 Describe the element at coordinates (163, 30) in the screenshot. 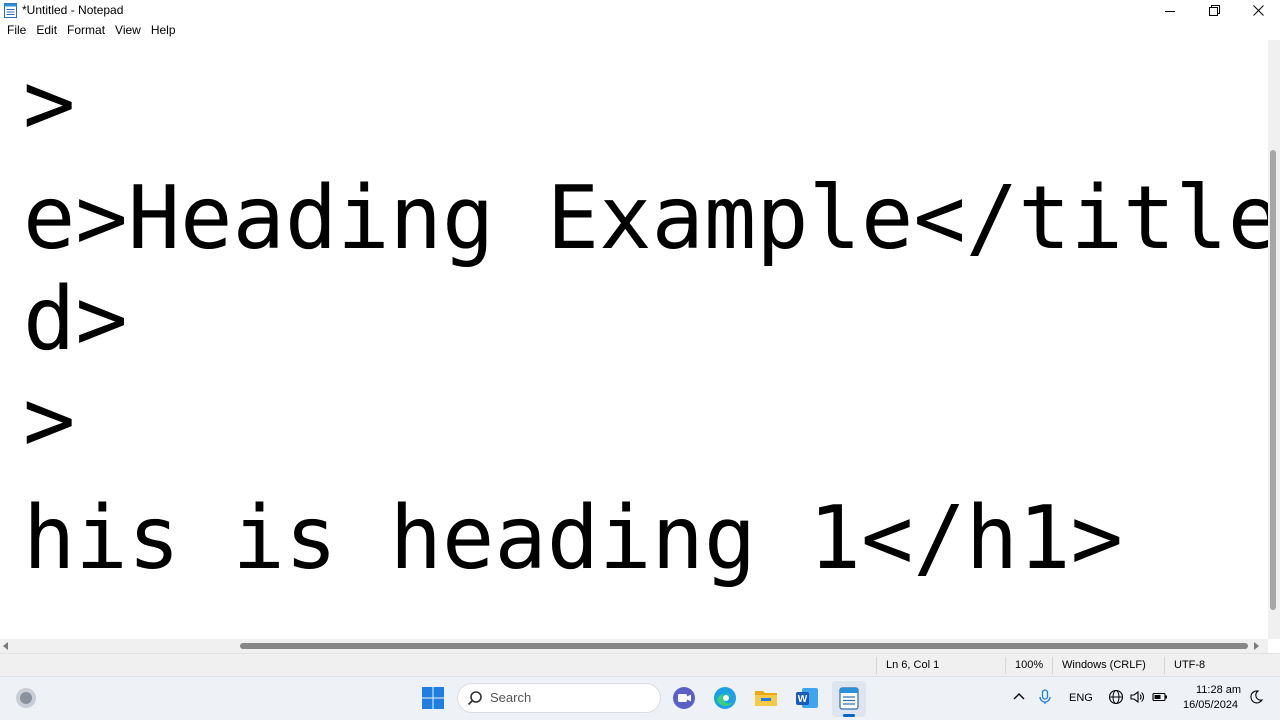

I see `menu-help: Help` at that location.